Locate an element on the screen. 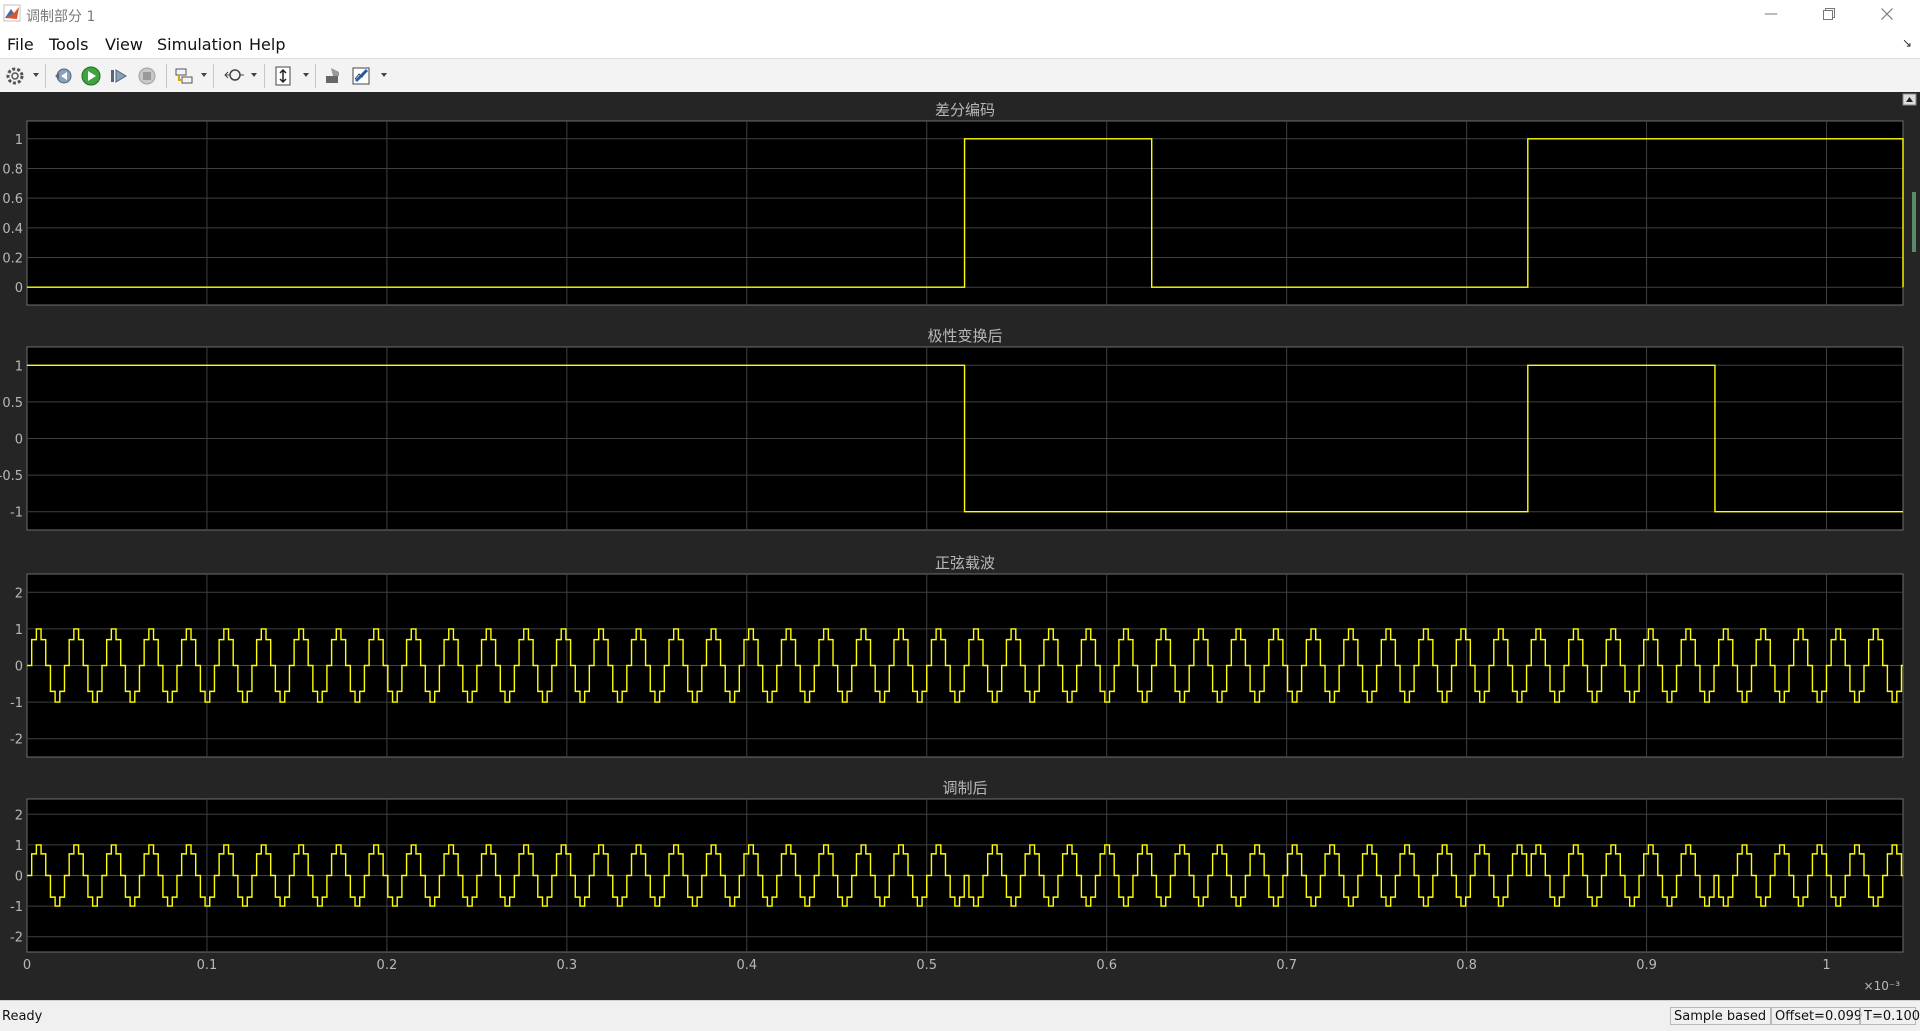 The height and width of the screenshot is (1031, 1920). y-tick-label: 0.8 is located at coordinates (12, 169).